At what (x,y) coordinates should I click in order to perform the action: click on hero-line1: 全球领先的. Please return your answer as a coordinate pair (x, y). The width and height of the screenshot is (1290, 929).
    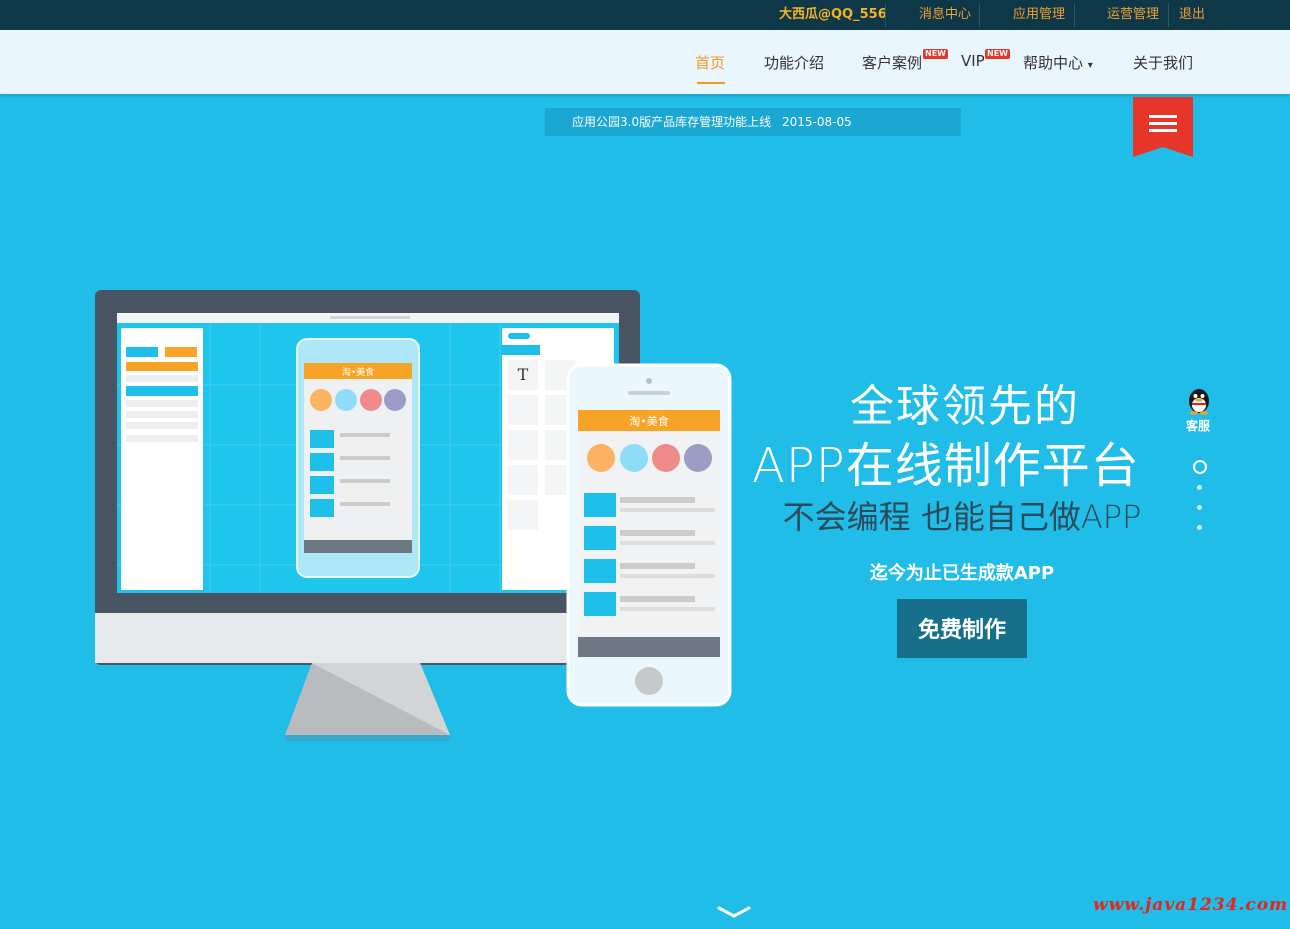
    Looking at the image, I should click on (965, 406).